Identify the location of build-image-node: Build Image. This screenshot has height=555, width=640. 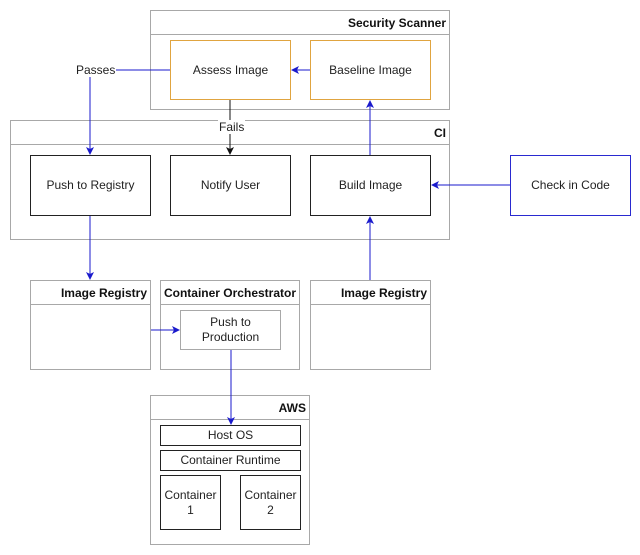
(370, 185).